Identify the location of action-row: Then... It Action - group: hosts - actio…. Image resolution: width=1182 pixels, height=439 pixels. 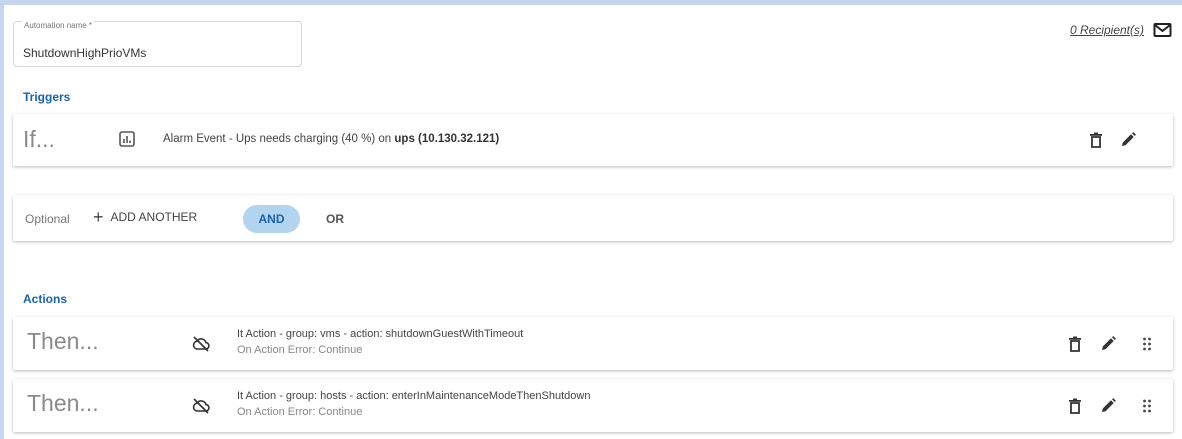
(593, 405).